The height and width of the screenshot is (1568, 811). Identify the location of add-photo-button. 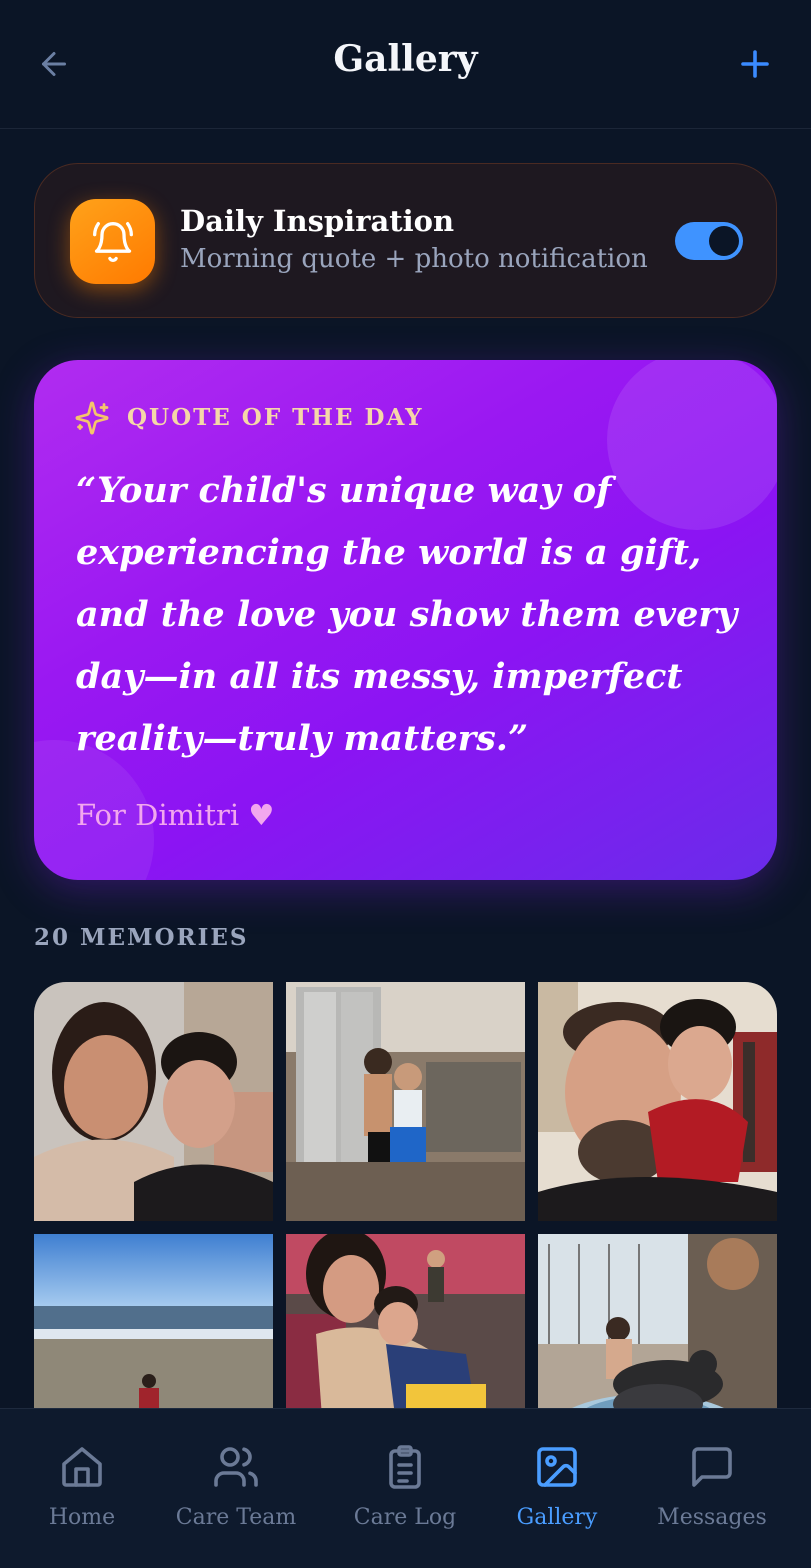
(755, 64).